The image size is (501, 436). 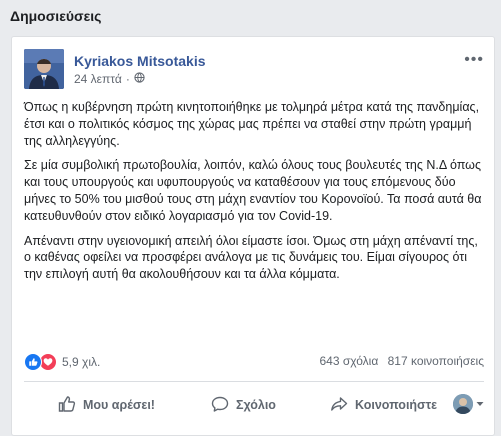 I want to click on author-name: Kyriakos Mitsotakis, so click(x=140, y=61).